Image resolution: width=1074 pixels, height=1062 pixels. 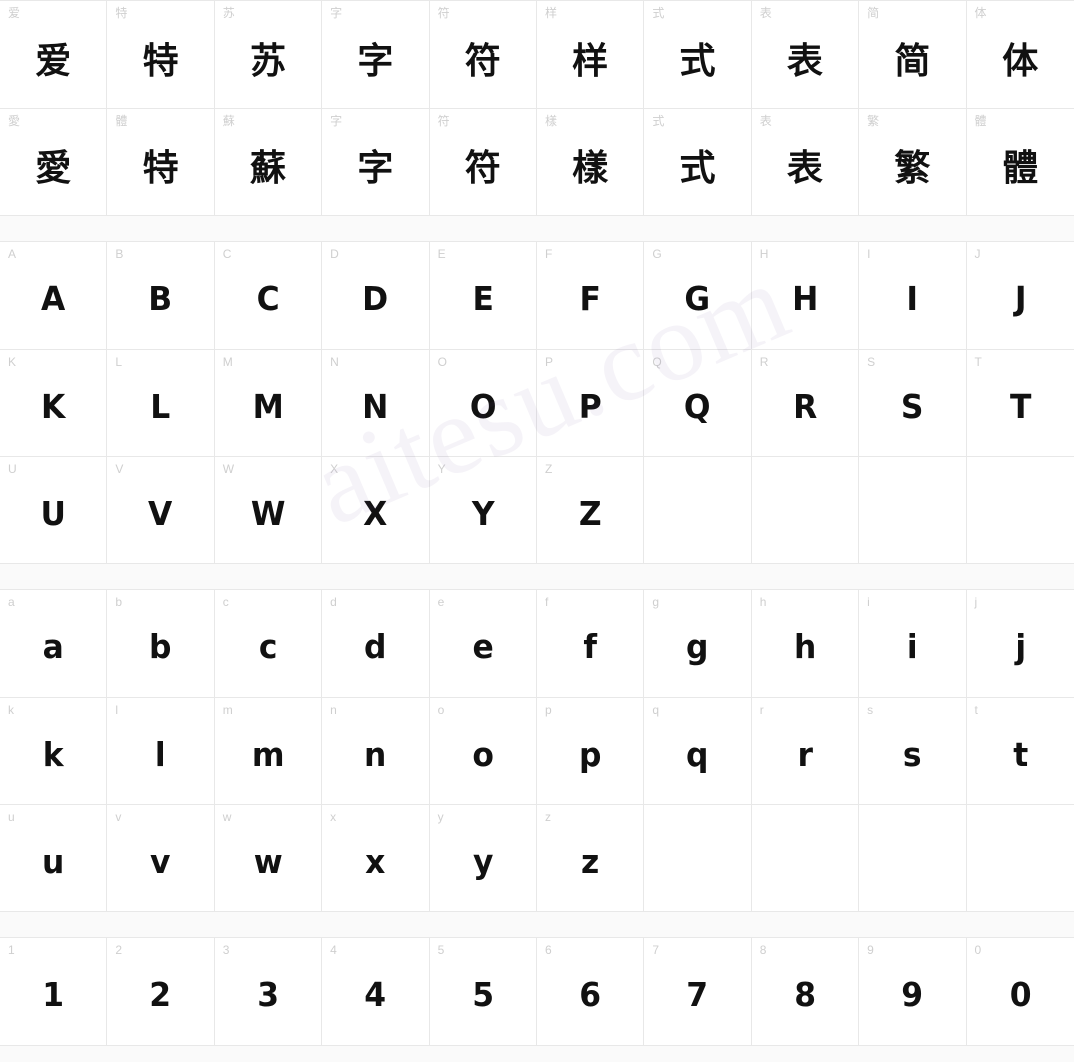 I want to click on glyph-cell: MM, so click(x=268, y=403).